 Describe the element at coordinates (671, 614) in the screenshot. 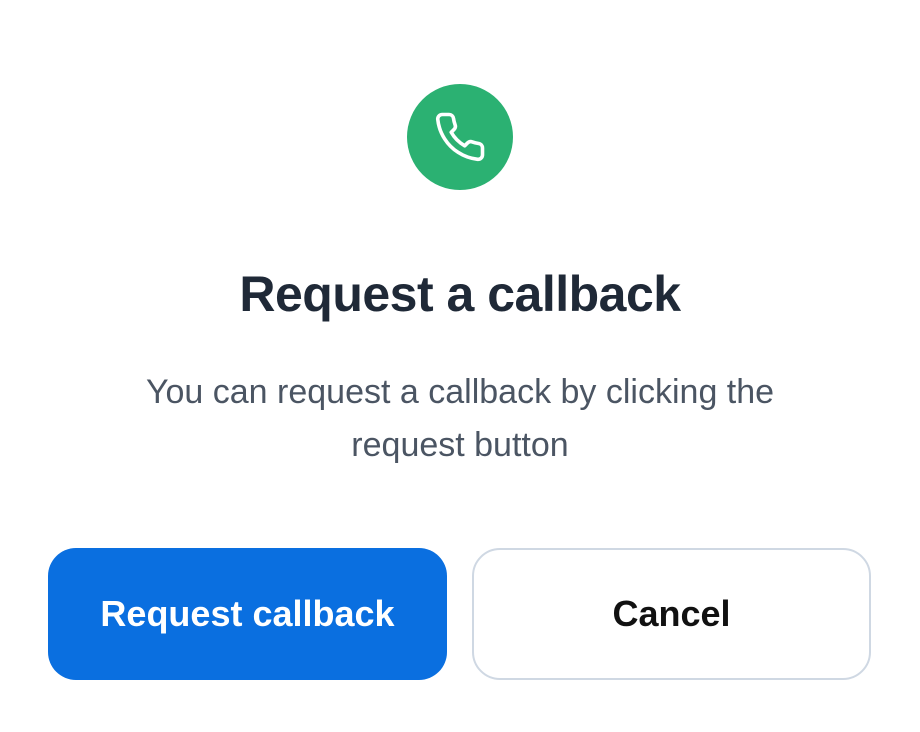

I see `cancel-button: Cancel` at that location.